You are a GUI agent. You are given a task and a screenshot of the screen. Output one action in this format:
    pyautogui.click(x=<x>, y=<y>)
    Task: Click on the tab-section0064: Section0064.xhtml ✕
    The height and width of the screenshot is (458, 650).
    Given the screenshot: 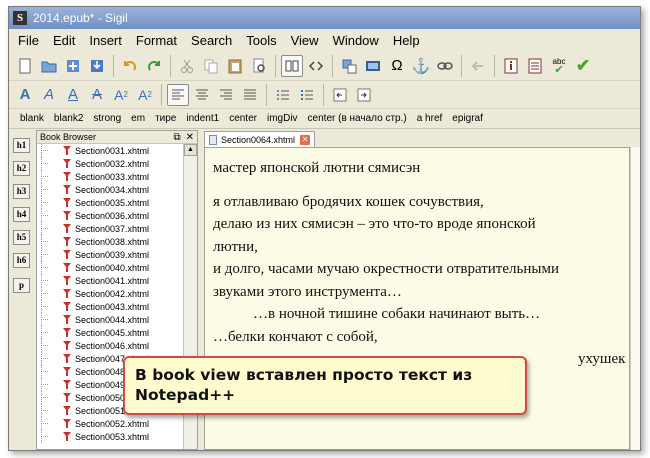 What is the action you would take?
    pyautogui.click(x=260, y=139)
    